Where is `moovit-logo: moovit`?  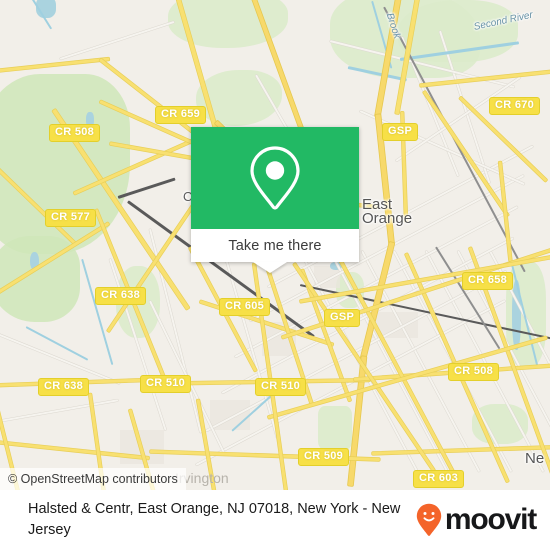 moovit-logo: moovit is located at coordinates (483, 520).